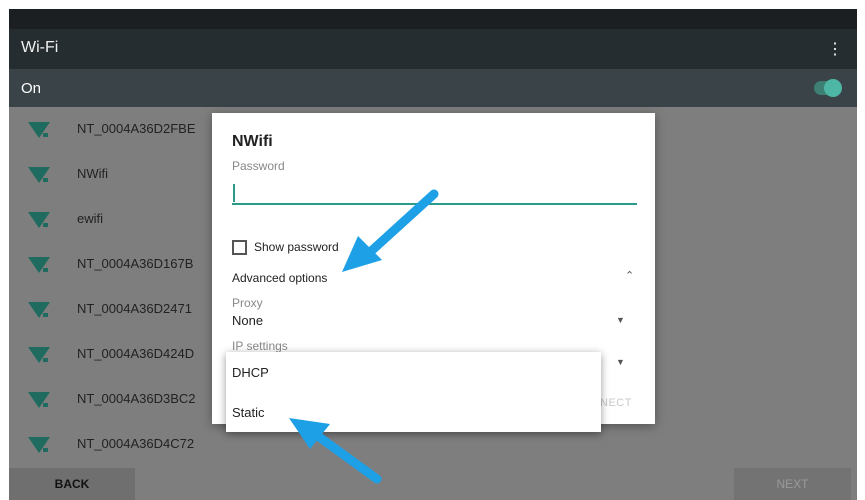 Image resolution: width=865 pixels, height=500 pixels. Describe the element at coordinates (835, 49) in the screenshot. I see `overflow-menu-icon: ⋮` at that location.